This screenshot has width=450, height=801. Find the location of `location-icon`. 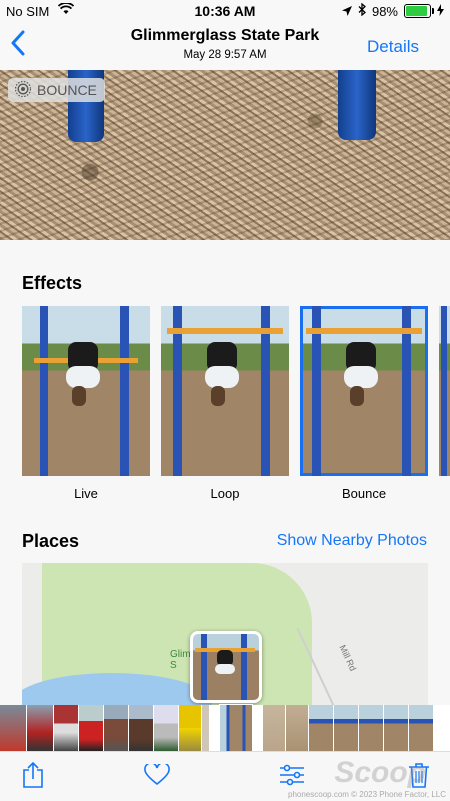

location-icon is located at coordinates (346, 11).